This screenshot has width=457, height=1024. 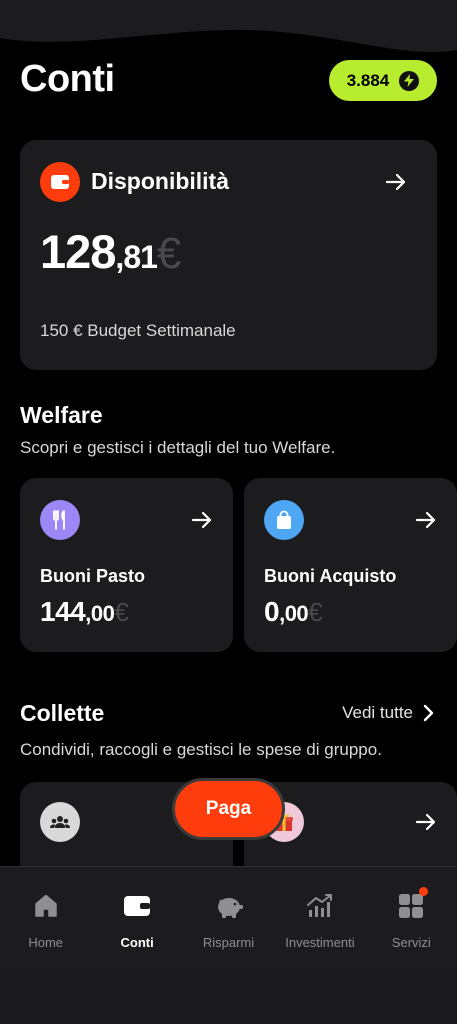 What do you see at coordinates (412, 904) in the screenshot?
I see `grid-icon` at bounding box center [412, 904].